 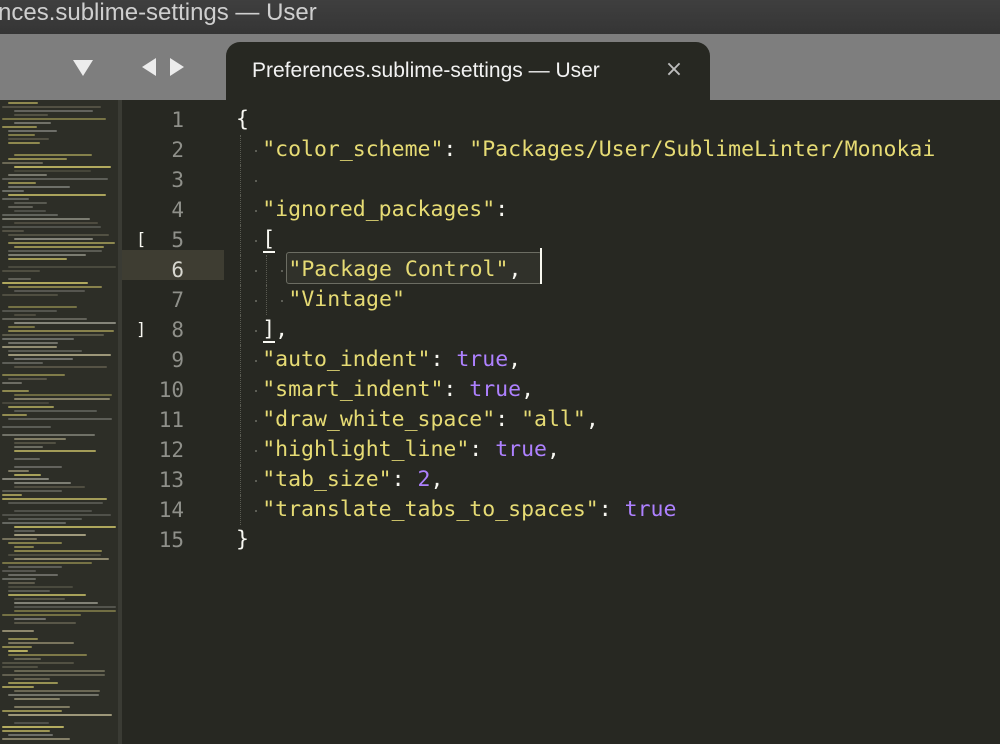 What do you see at coordinates (177, 150) in the screenshot?
I see `line-number: 2` at bounding box center [177, 150].